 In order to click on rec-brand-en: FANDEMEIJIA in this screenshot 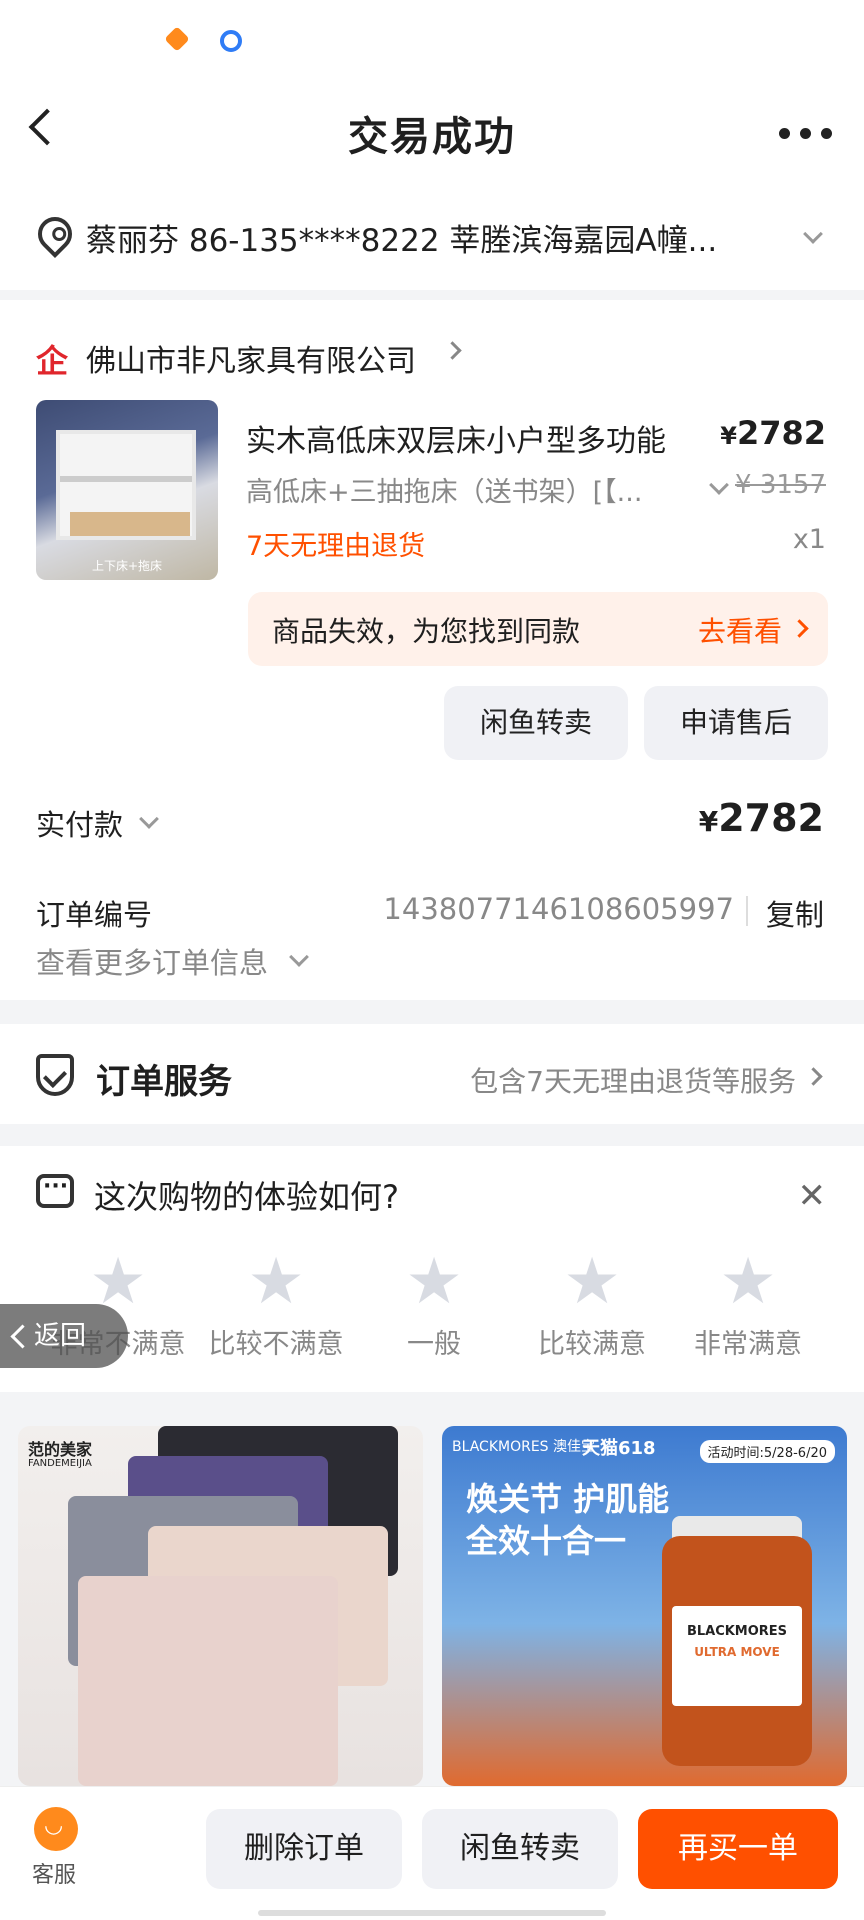, I will do `click(60, 1463)`.